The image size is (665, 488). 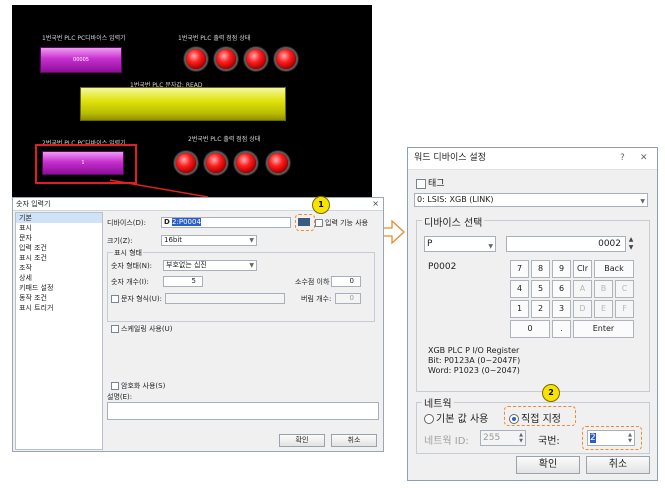 What do you see at coordinates (59, 268) in the screenshot?
I see `category-item: 조작` at bounding box center [59, 268].